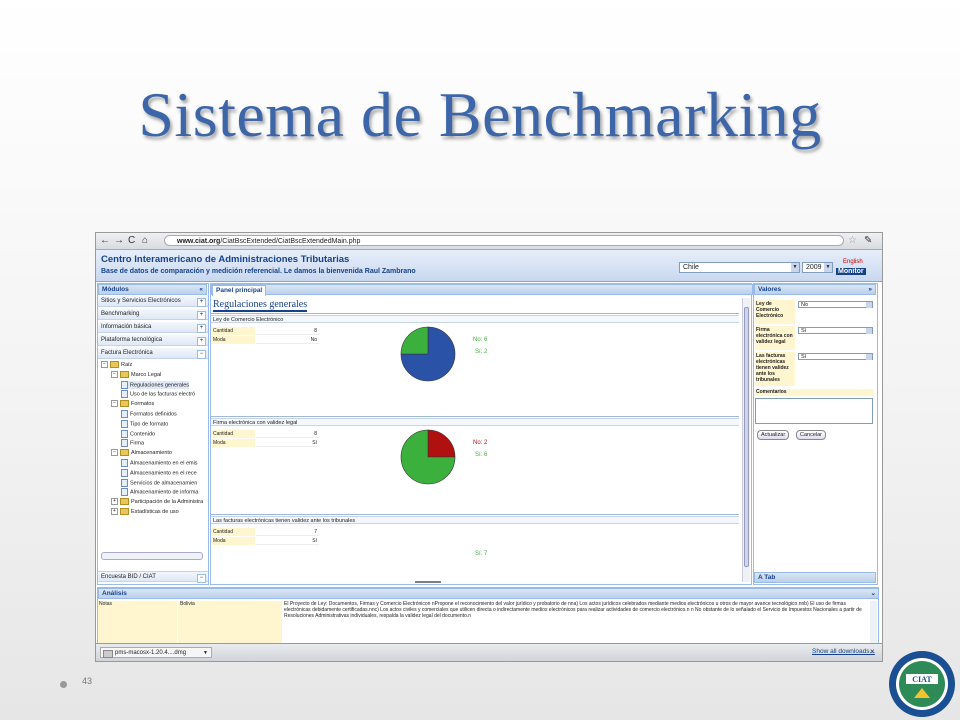  I want to click on url-host: www.ciat.org, so click(199, 241).